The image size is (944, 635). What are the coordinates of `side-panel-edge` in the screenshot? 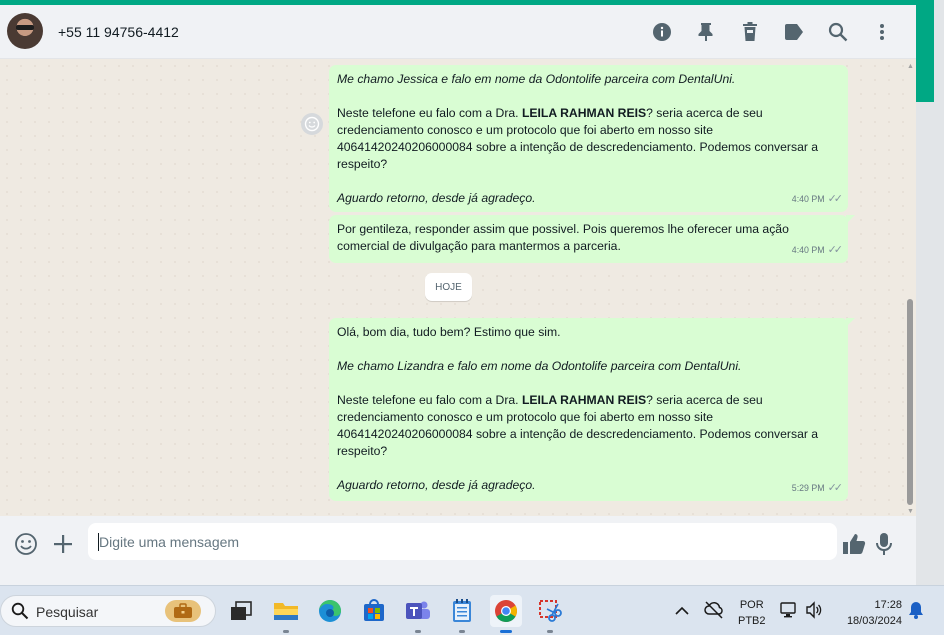 It's located at (930, 292).